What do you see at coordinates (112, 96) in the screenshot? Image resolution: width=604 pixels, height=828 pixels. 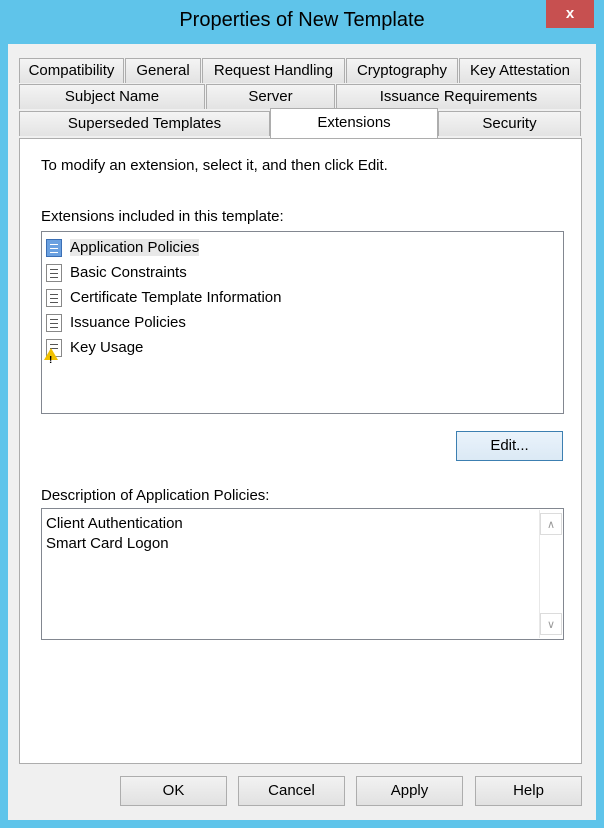 I see `tab-subject-name: Subject Name` at bounding box center [112, 96].